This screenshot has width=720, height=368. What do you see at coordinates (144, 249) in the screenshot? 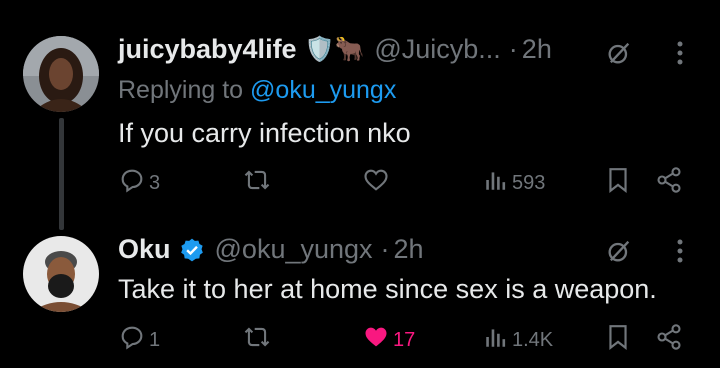
I see `display-name: Oku` at bounding box center [144, 249].